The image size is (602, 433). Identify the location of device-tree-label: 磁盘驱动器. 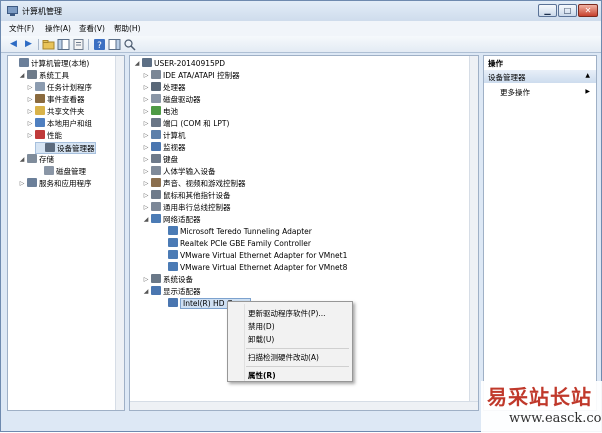
(182, 99).